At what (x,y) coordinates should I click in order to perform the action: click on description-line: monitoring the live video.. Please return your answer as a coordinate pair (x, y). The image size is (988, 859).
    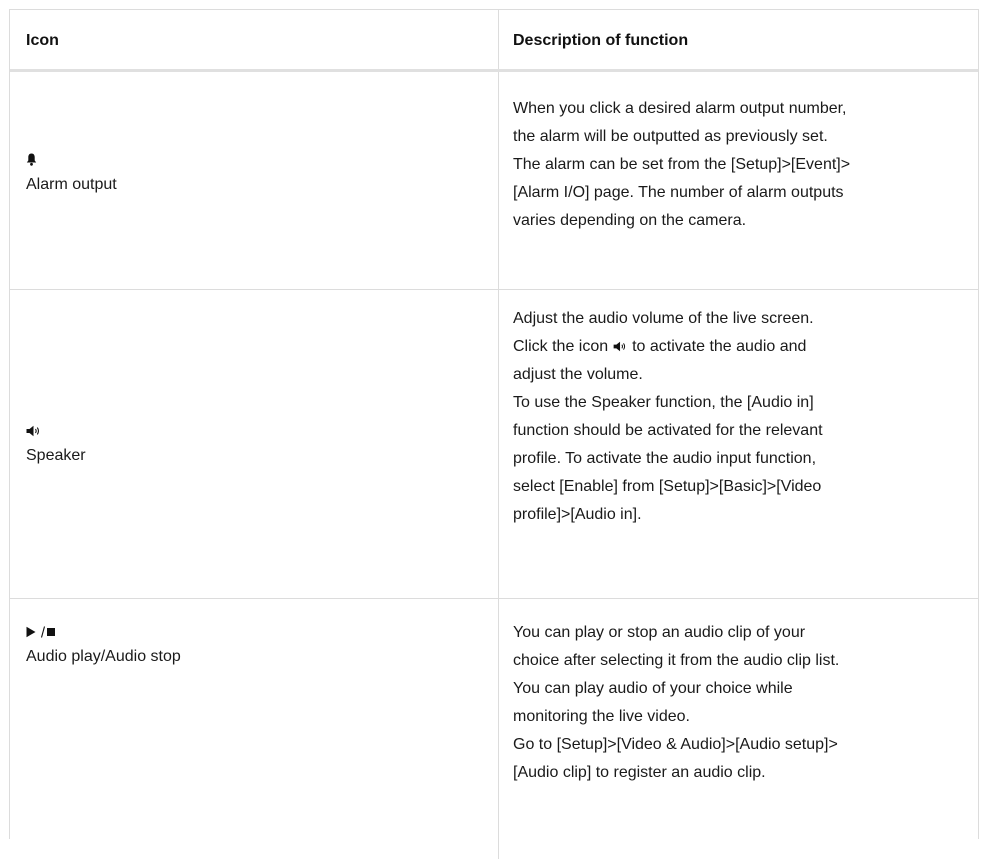
    Looking at the image, I should click on (601, 716).